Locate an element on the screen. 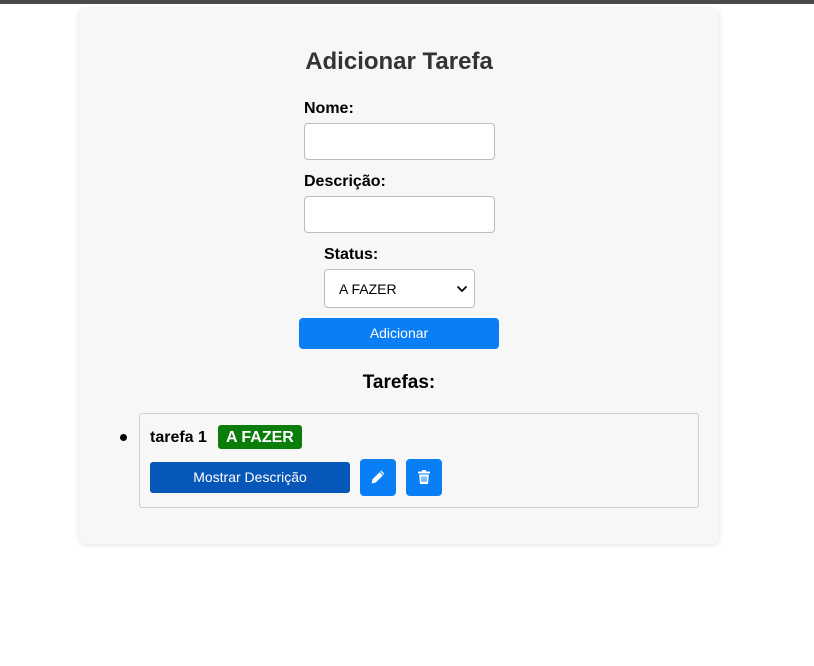 The width and height of the screenshot is (814, 666). edit-task-button is located at coordinates (378, 477).